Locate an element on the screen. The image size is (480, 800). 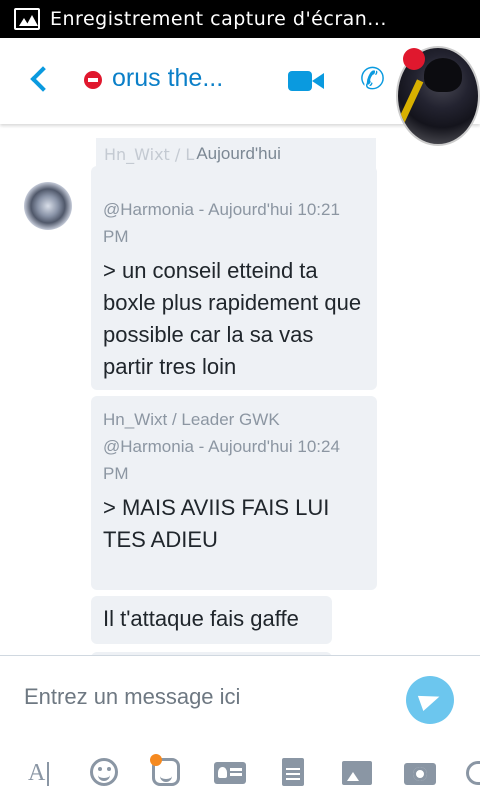
date-overlap-fragment: Hn_Wixt / L is located at coordinates (149, 154).